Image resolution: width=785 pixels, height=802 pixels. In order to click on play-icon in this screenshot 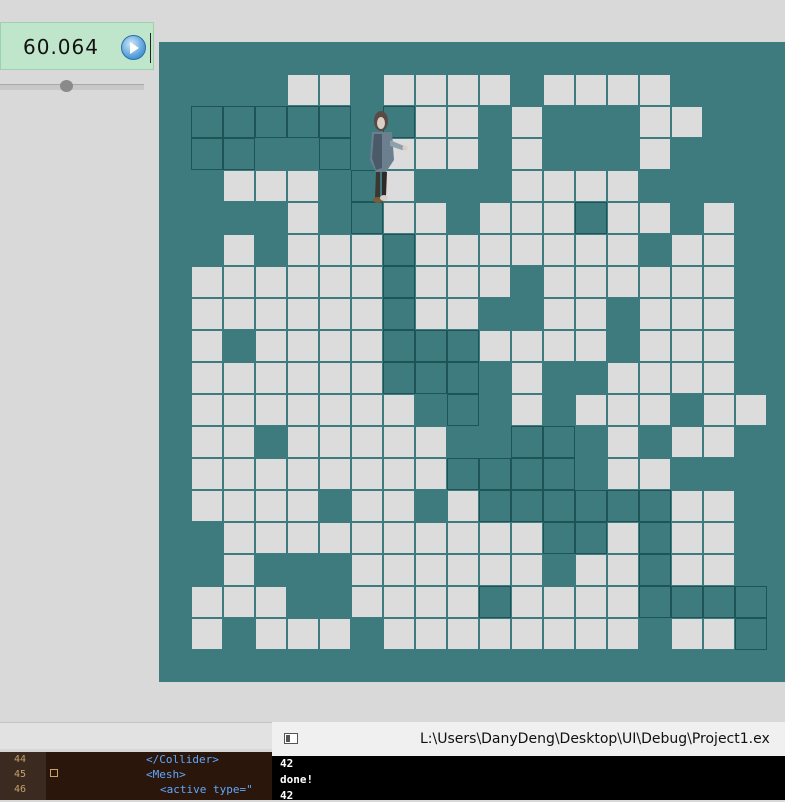, I will do `click(133, 47)`.